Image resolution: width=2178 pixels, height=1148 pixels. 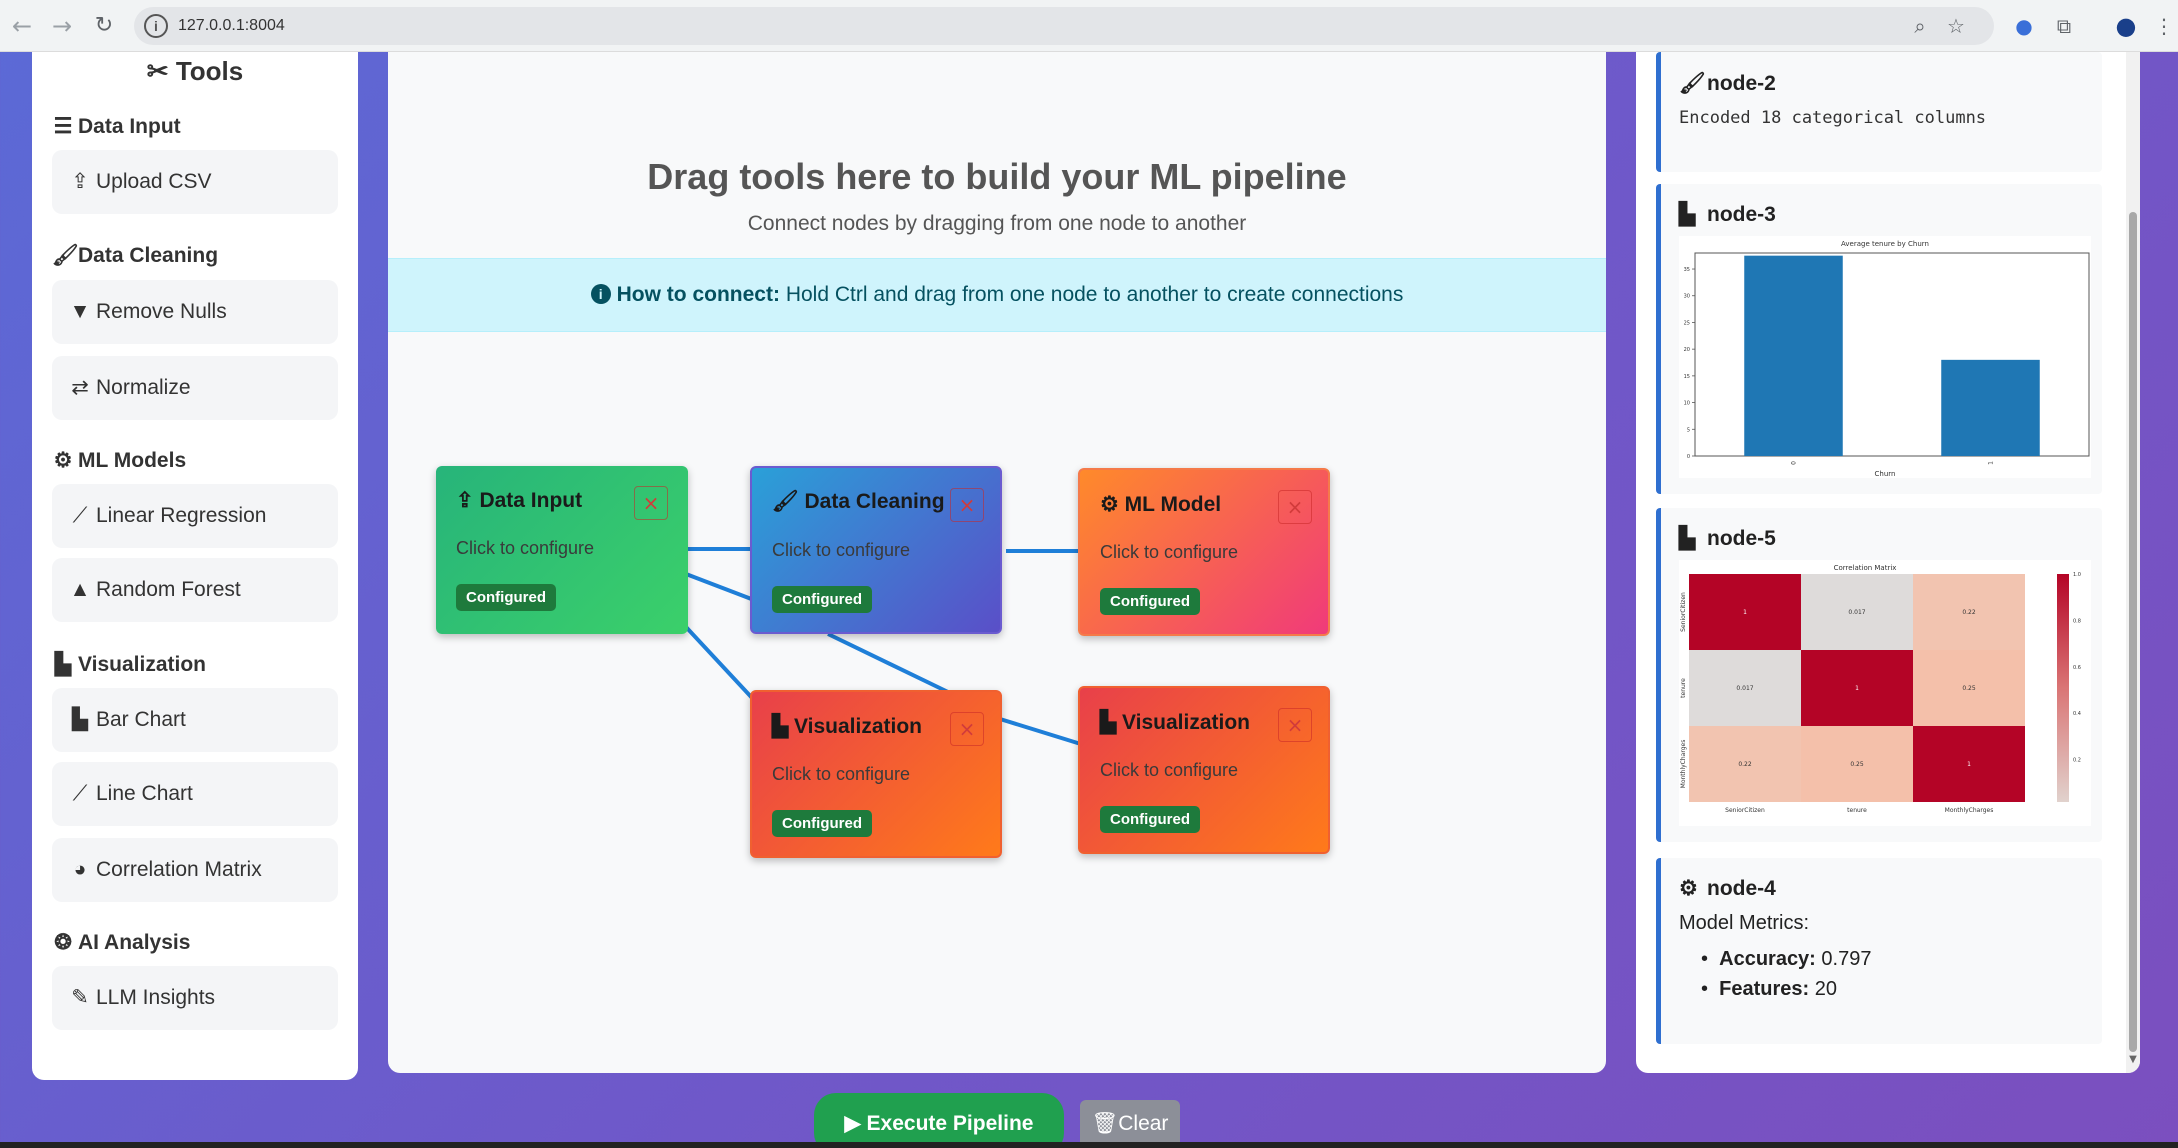 What do you see at coordinates (195, 516) in the screenshot?
I see `tool-linear-regression: ⟋ Linear Regression` at bounding box center [195, 516].